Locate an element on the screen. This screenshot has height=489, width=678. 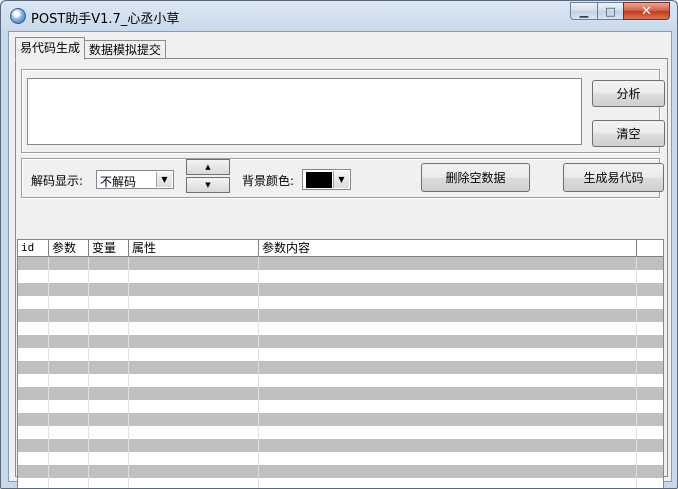
generate-yicode-button: 生成易代码 is located at coordinates (613, 177).